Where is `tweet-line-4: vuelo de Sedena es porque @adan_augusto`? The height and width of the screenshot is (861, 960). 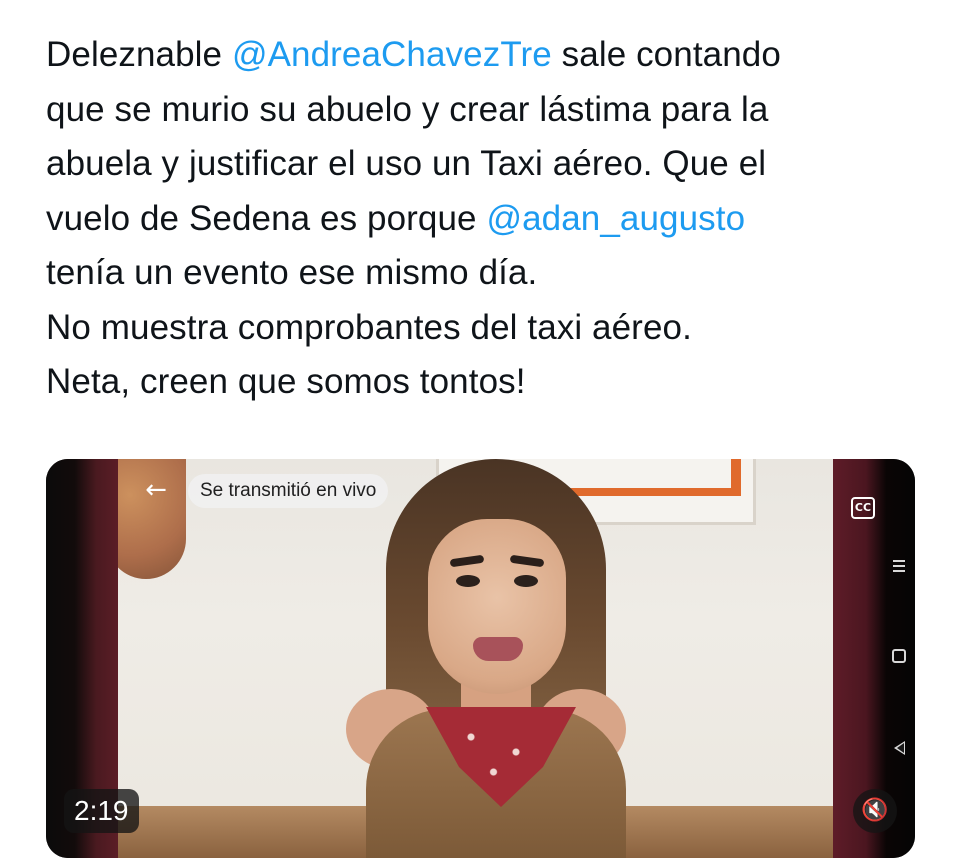
tweet-line-4: vuelo de Sedena es porque @adan_augusto is located at coordinates (486, 219).